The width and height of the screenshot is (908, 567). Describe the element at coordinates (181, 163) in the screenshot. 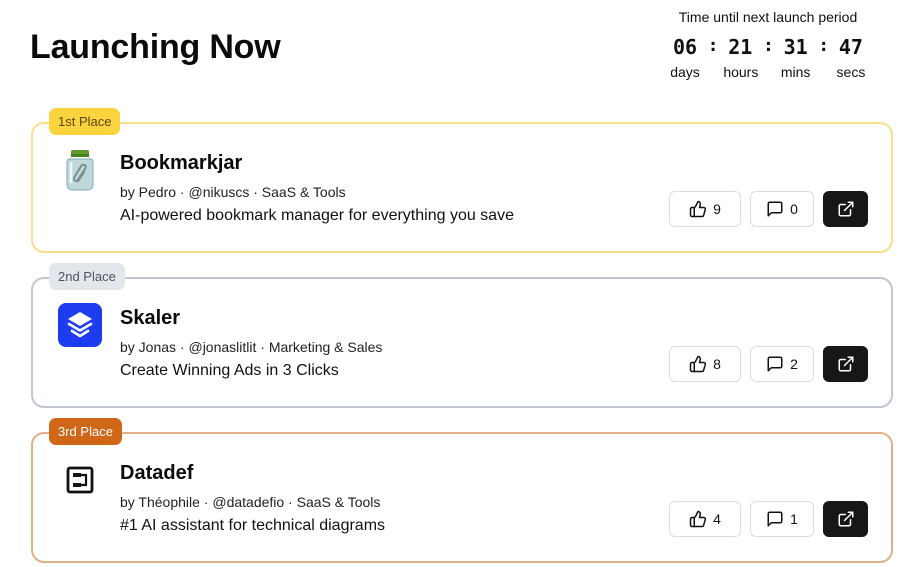

I see `product-name: Bookmarkjar` at that location.